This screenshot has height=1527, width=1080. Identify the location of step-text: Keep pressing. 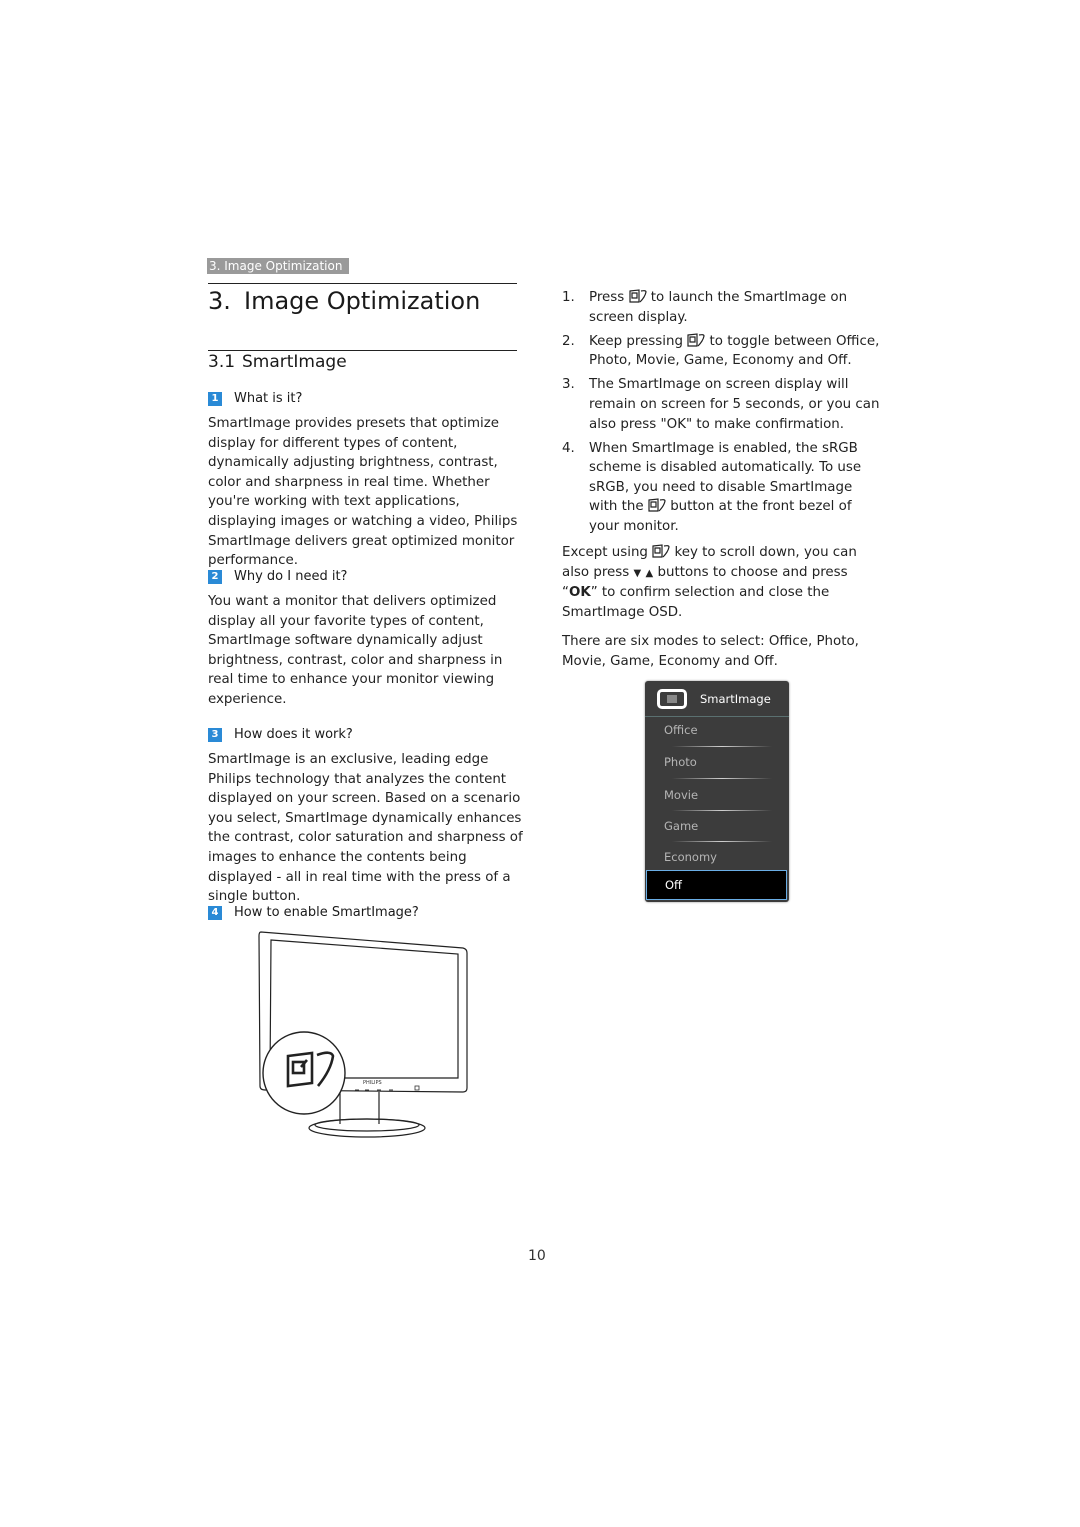
(636, 341).